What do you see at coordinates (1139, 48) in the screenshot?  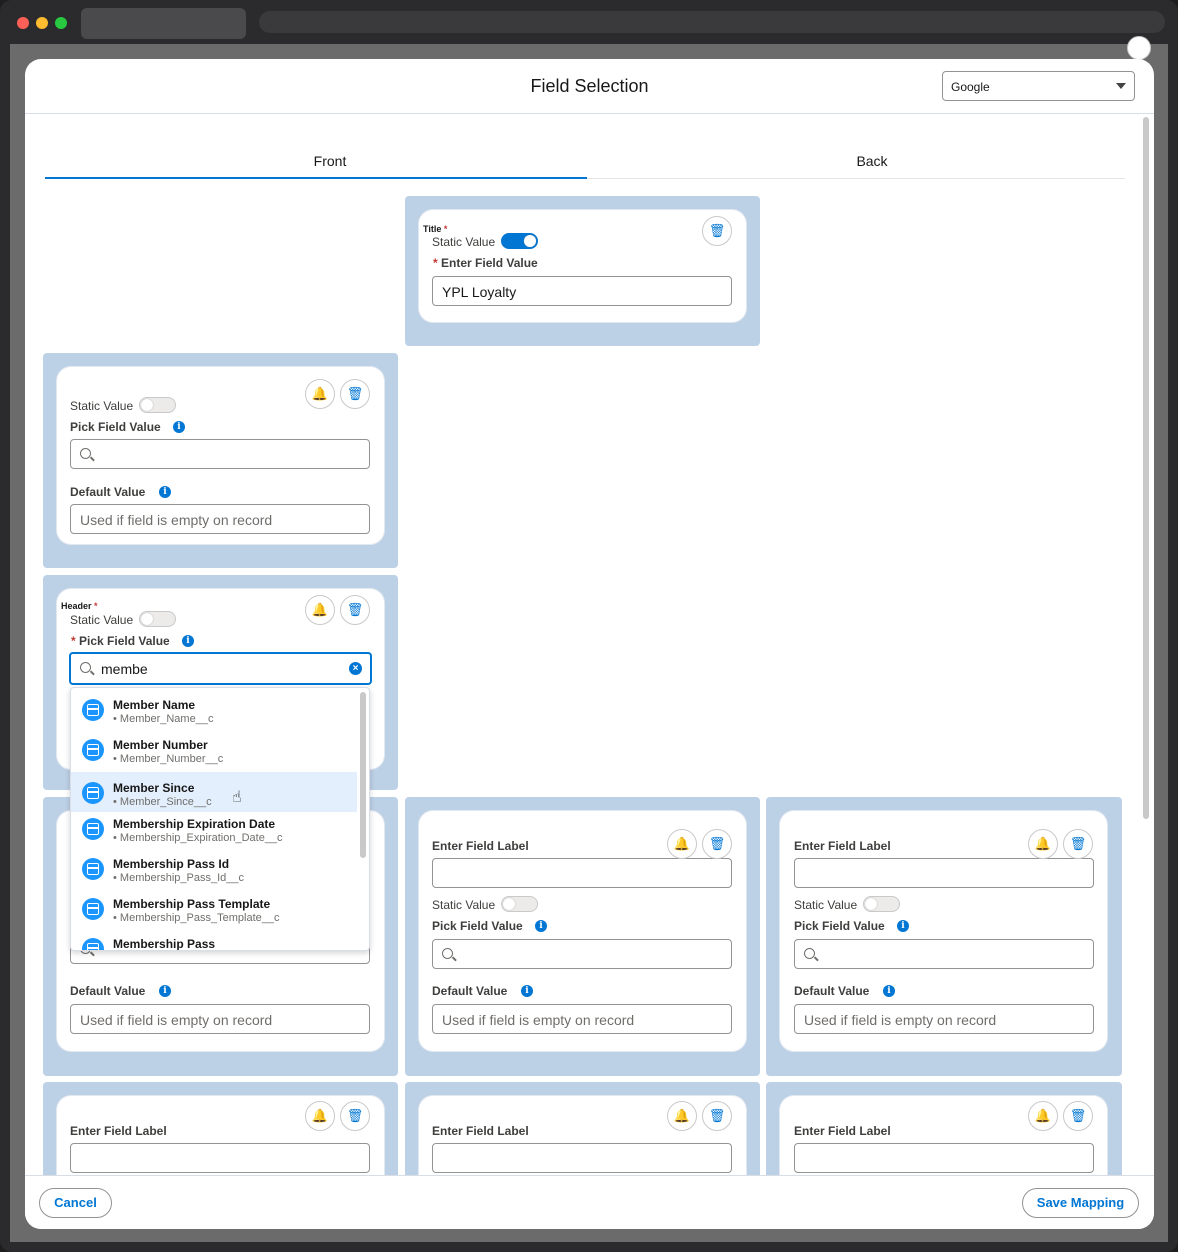 I see `backdrop-close-button` at bounding box center [1139, 48].